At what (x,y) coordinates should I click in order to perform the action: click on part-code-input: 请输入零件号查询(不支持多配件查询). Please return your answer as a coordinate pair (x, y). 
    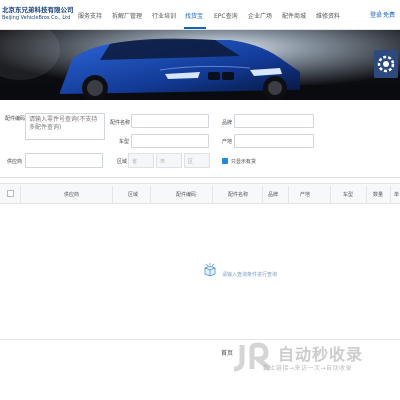
    Looking at the image, I should click on (65, 126).